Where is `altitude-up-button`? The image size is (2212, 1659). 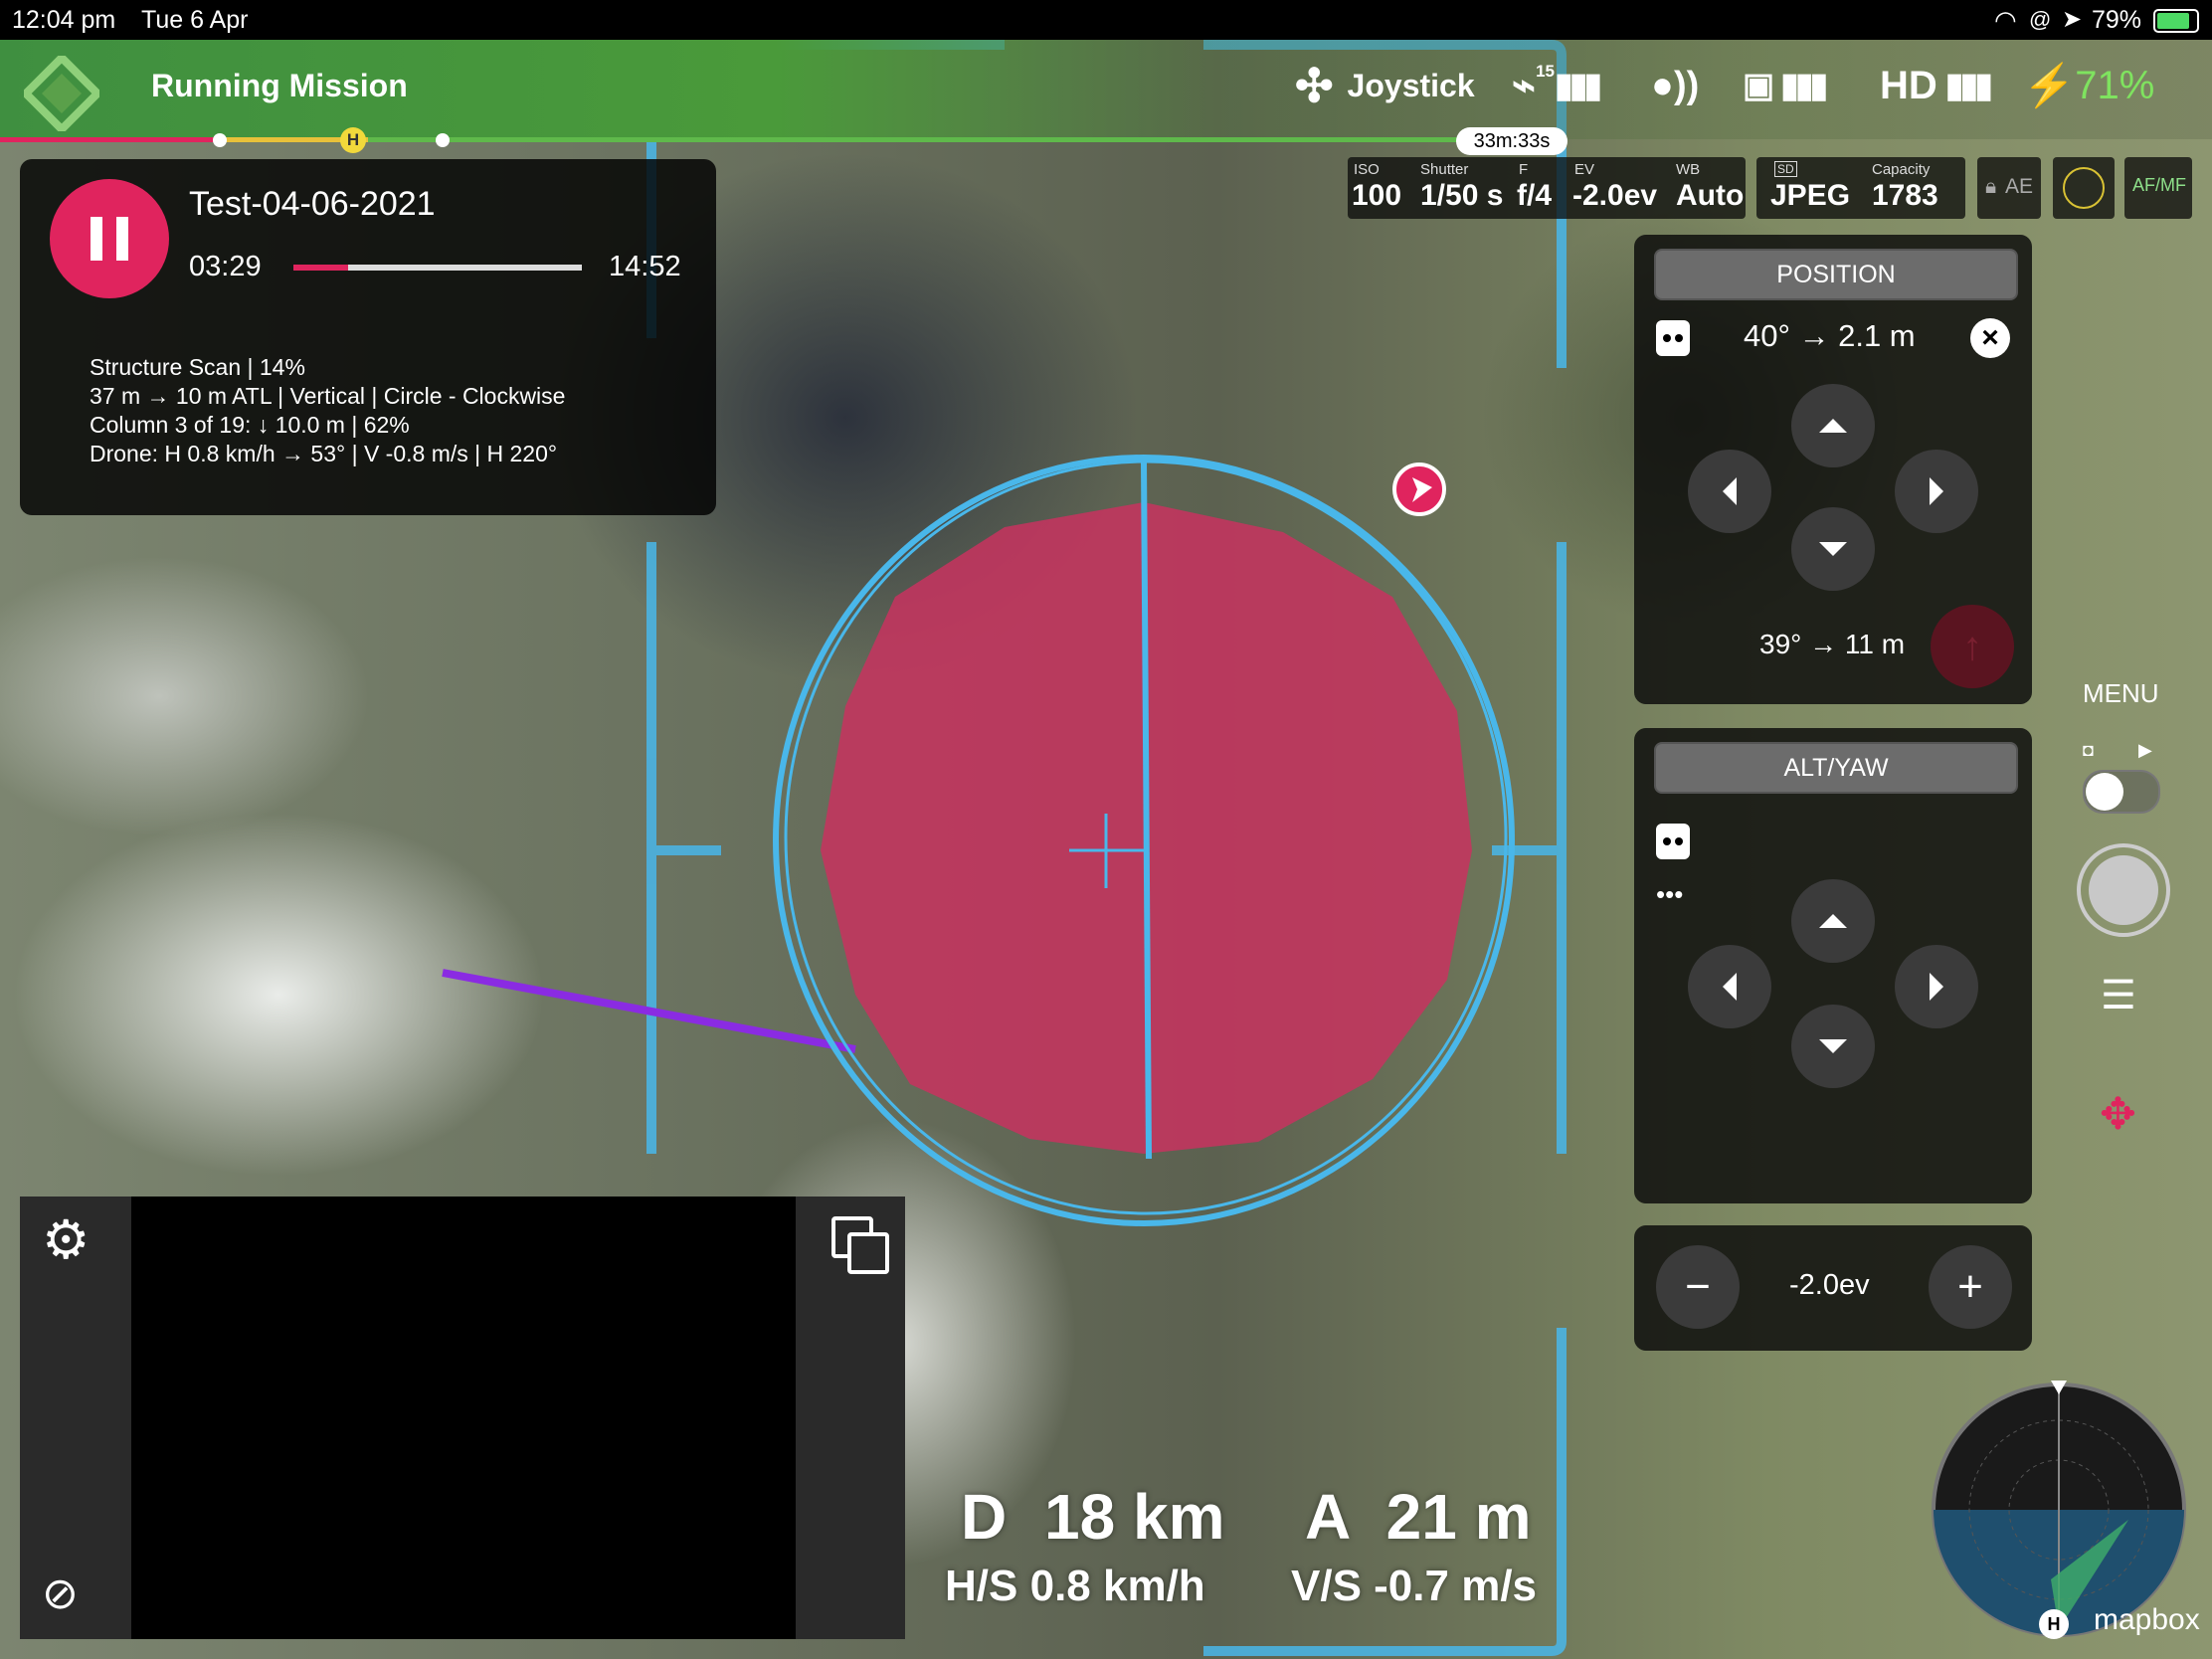
altitude-up-button is located at coordinates (1833, 921).